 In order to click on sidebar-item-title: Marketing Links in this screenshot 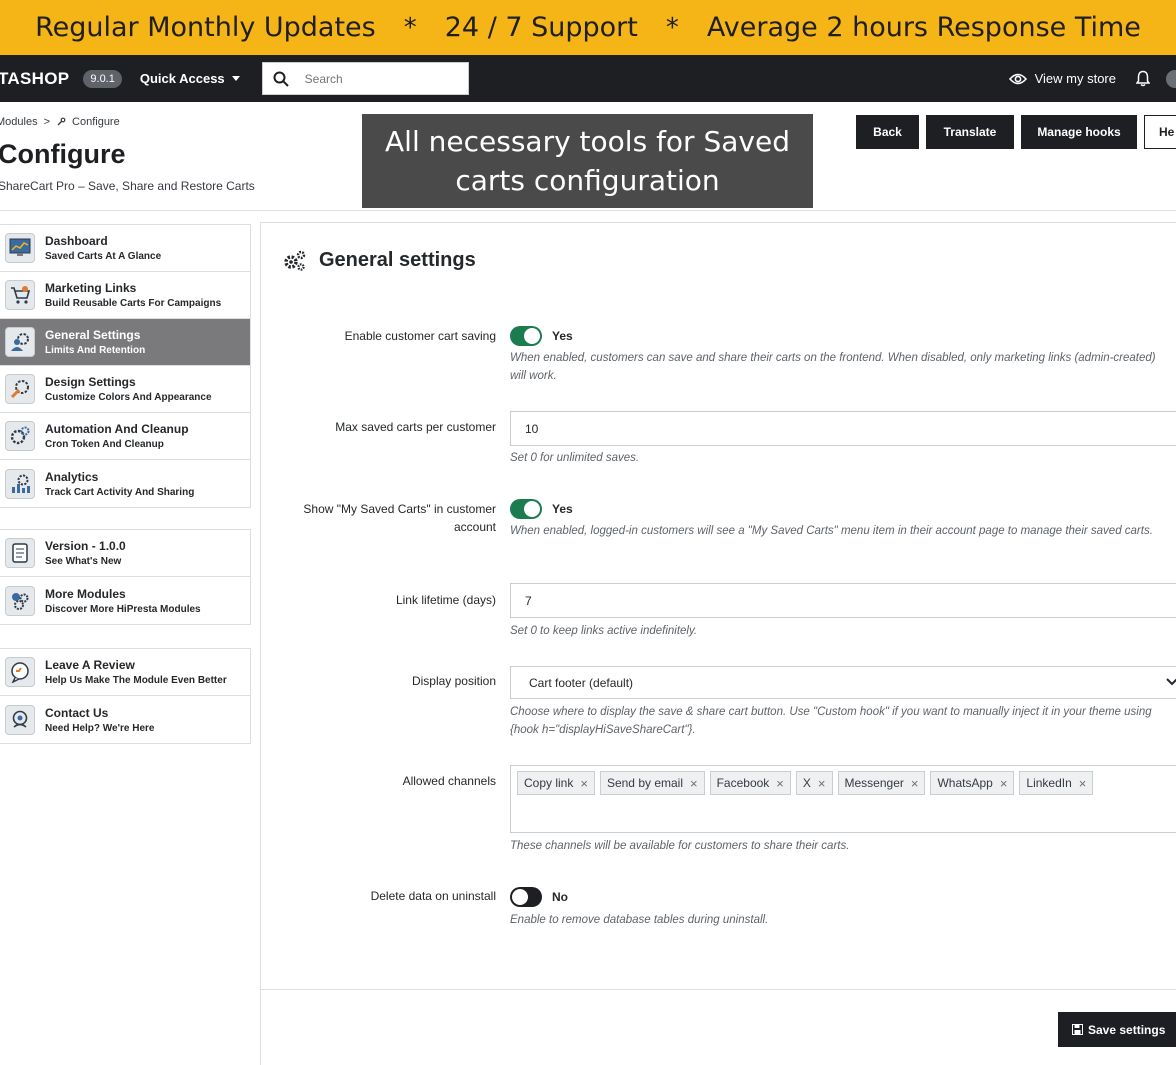, I will do `click(91, 288)`.